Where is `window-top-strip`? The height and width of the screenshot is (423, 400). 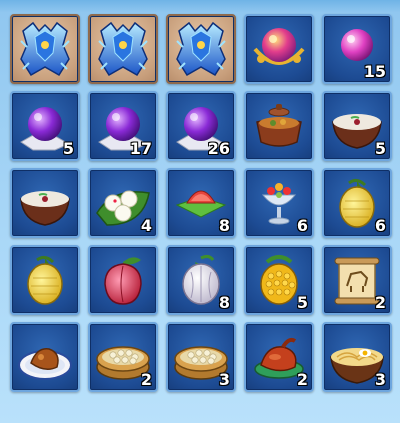
window-top-strip is located at coordinates (200, 6).